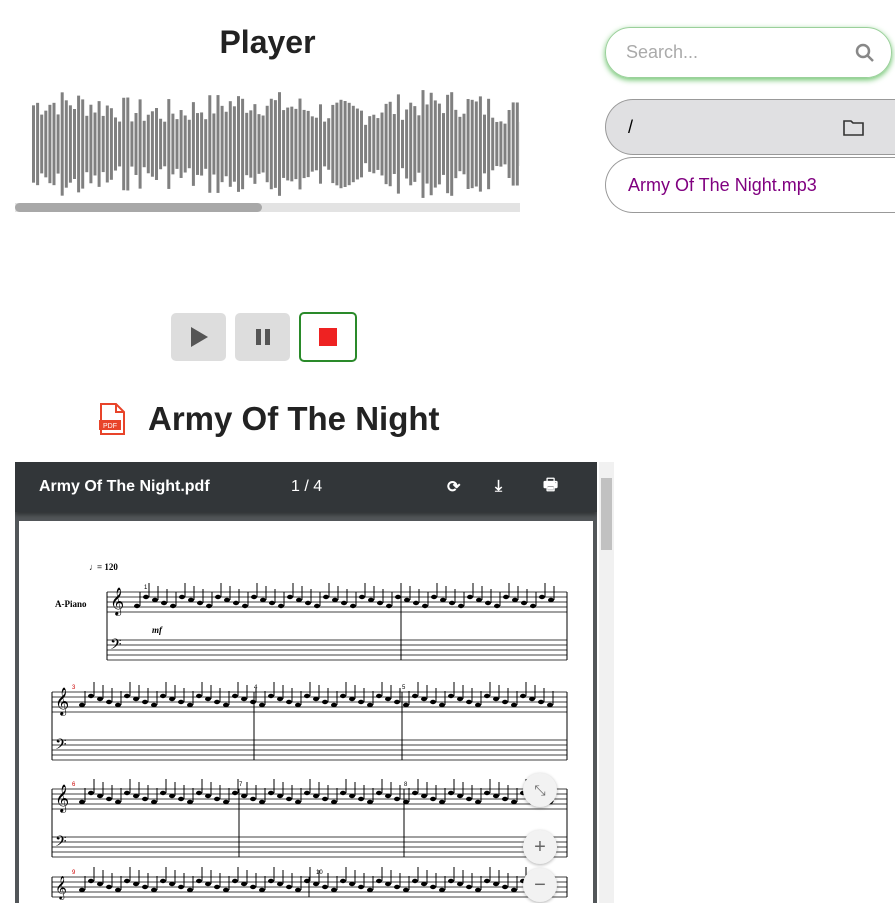  I want to click on rotate-icon: ⟳, so click(471, 487).